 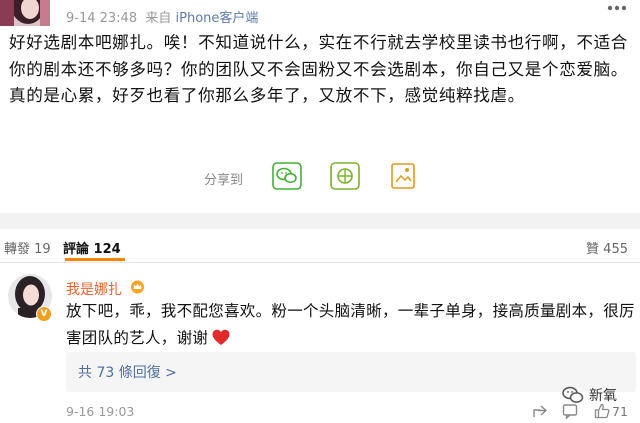 I want to click on comment-icon, so click(x=570, y=411).